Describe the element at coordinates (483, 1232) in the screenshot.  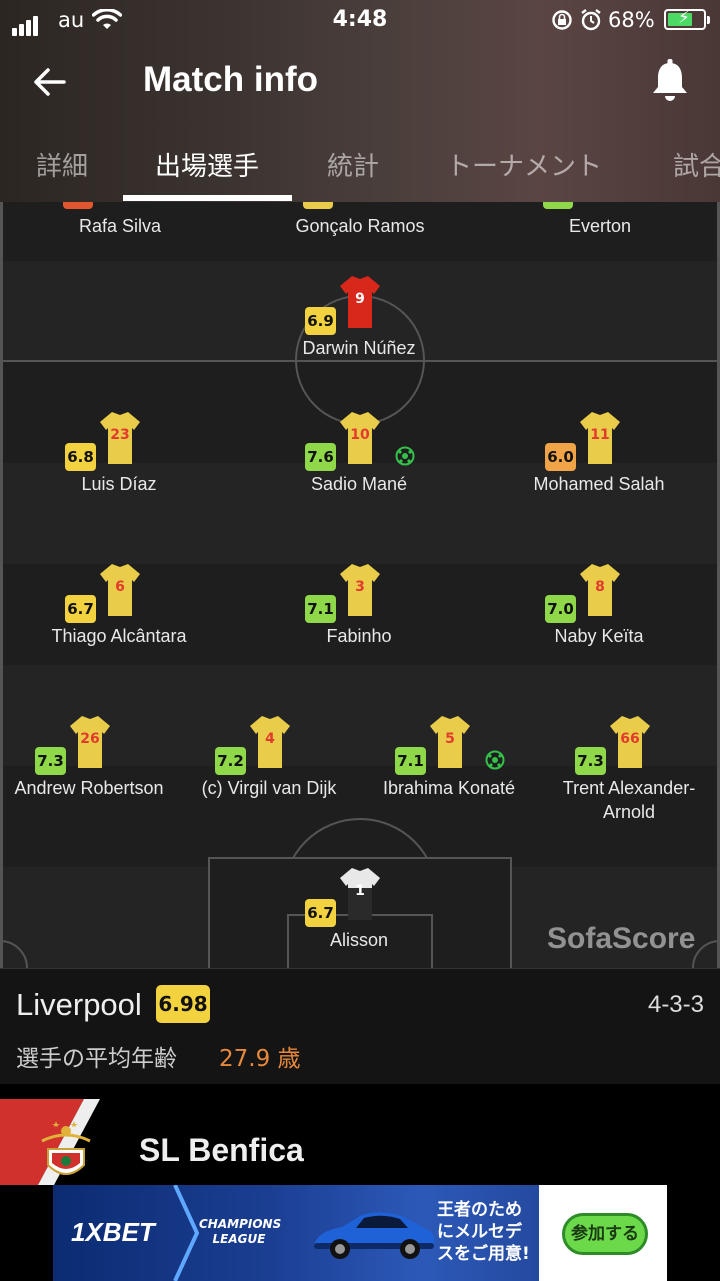
I see `ad-copy: 王者のためにメルセデスをご用意!` at that location.